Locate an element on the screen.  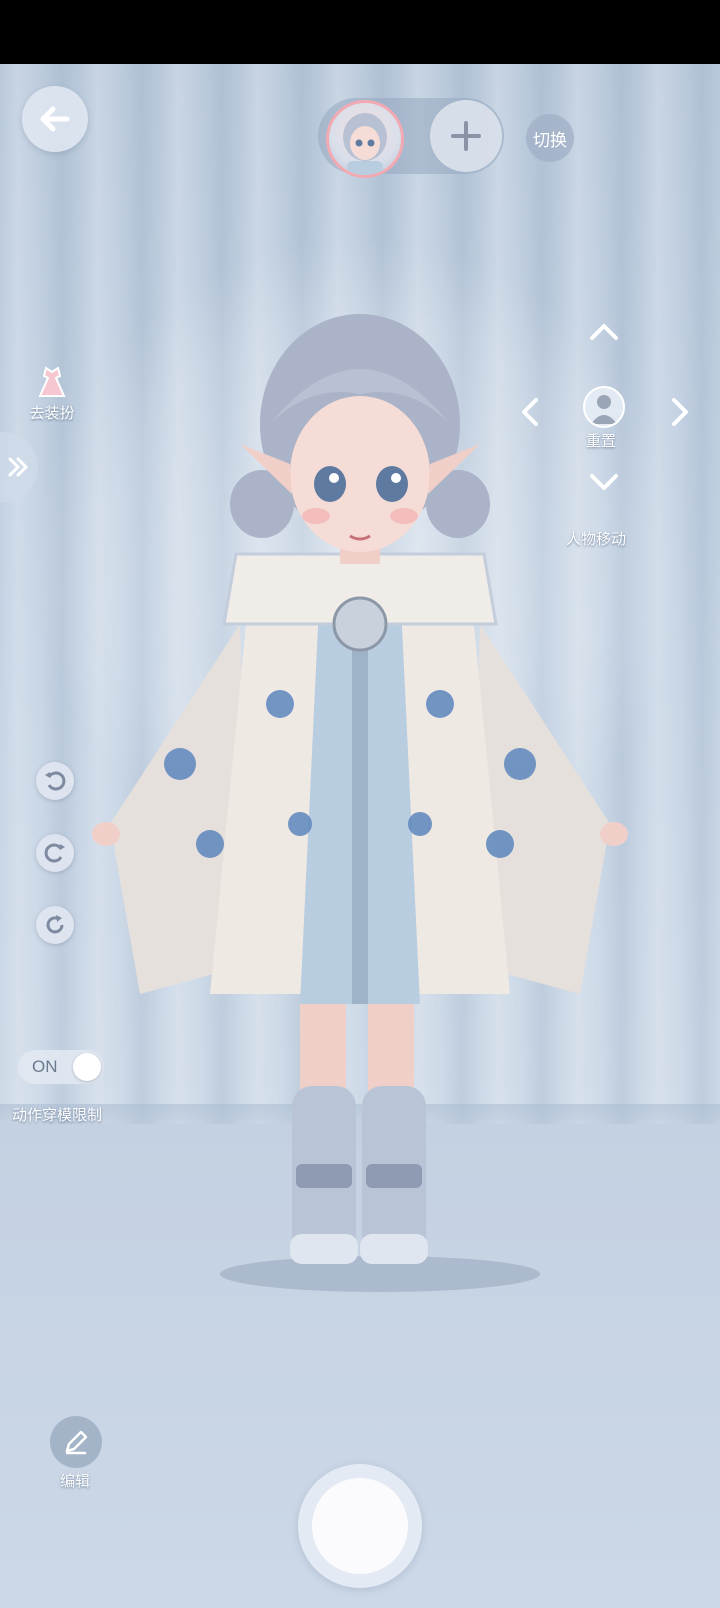
move-up-button is located at coordinates (604, 332).